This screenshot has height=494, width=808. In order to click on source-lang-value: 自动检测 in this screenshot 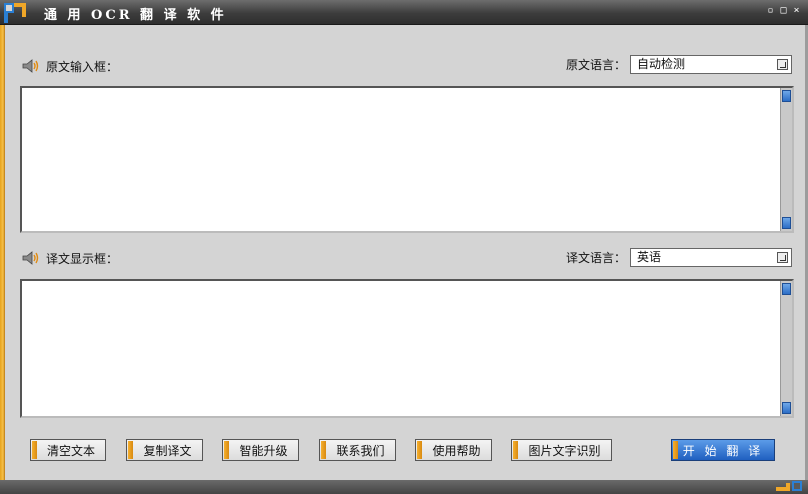, I will do `click(661, 64)`.